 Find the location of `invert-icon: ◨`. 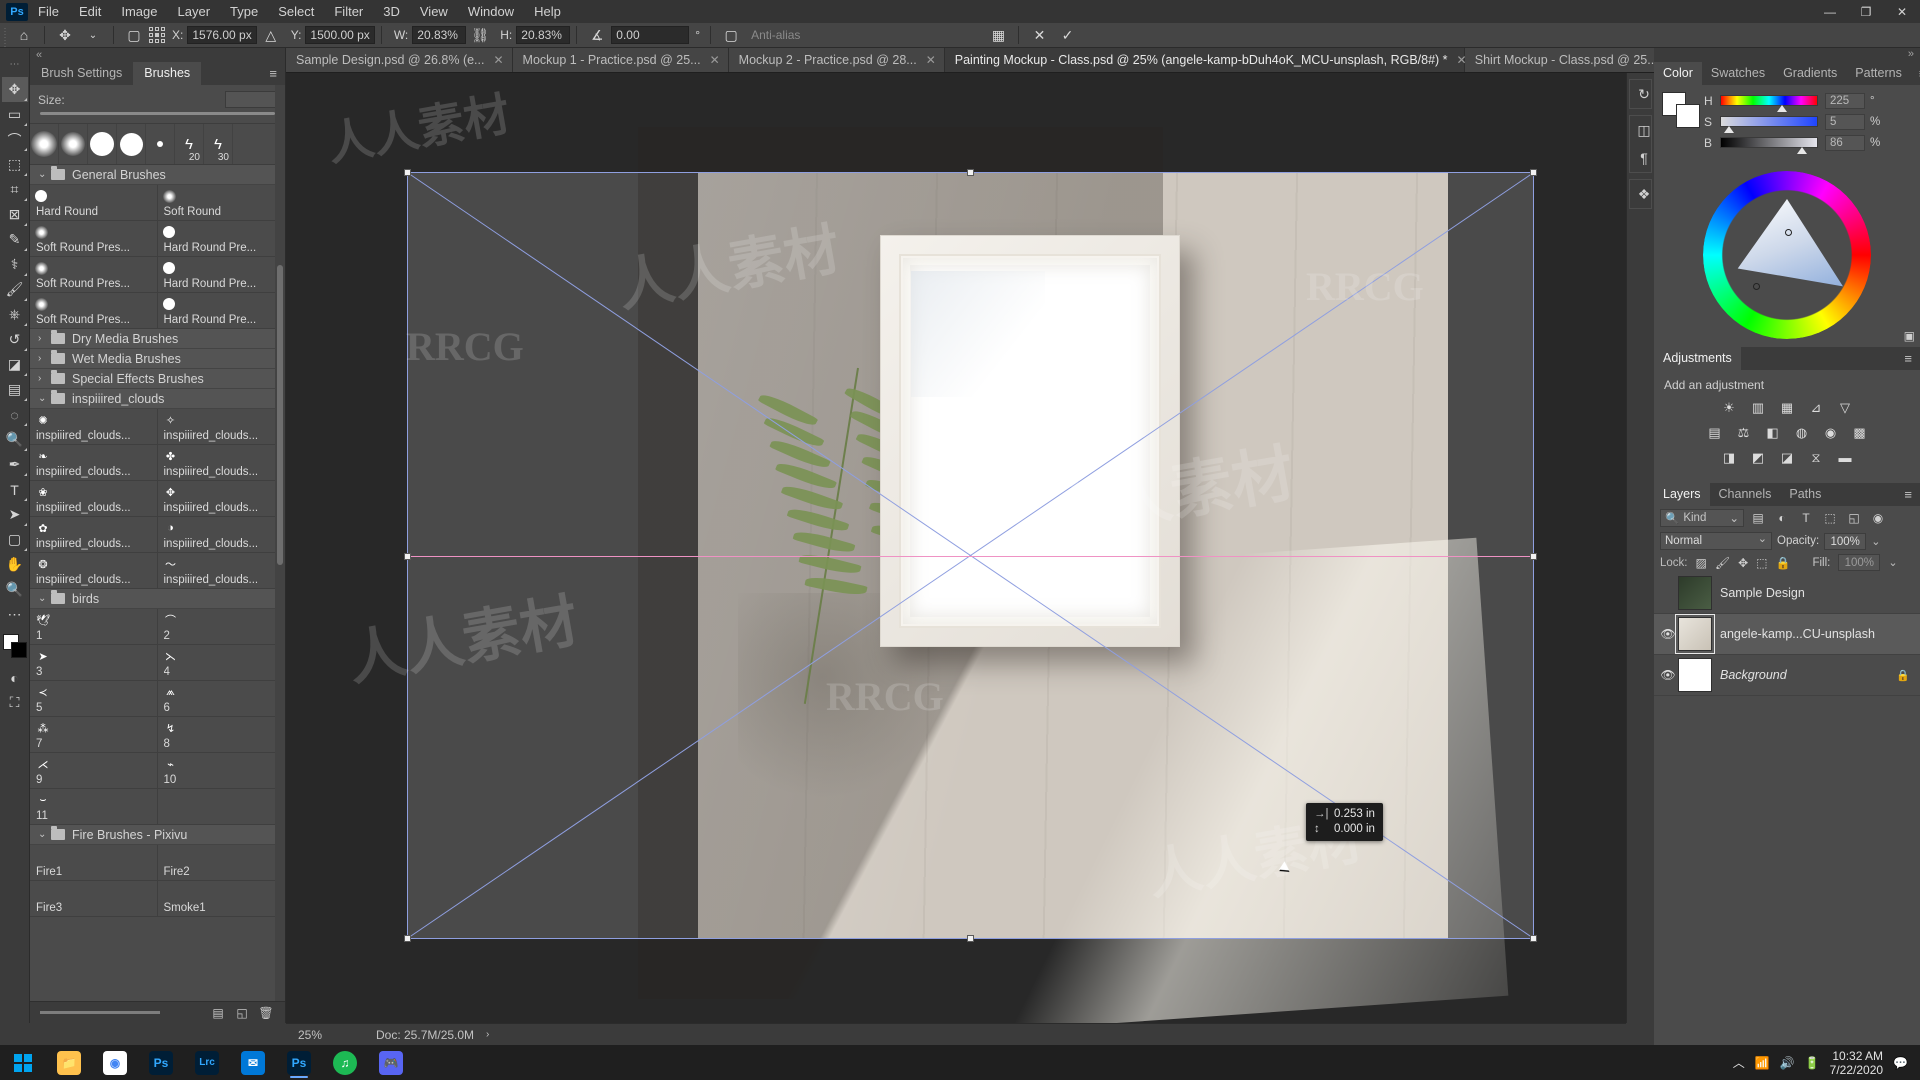

invert-icon: ◨ is located at coordinates (1729, 457).